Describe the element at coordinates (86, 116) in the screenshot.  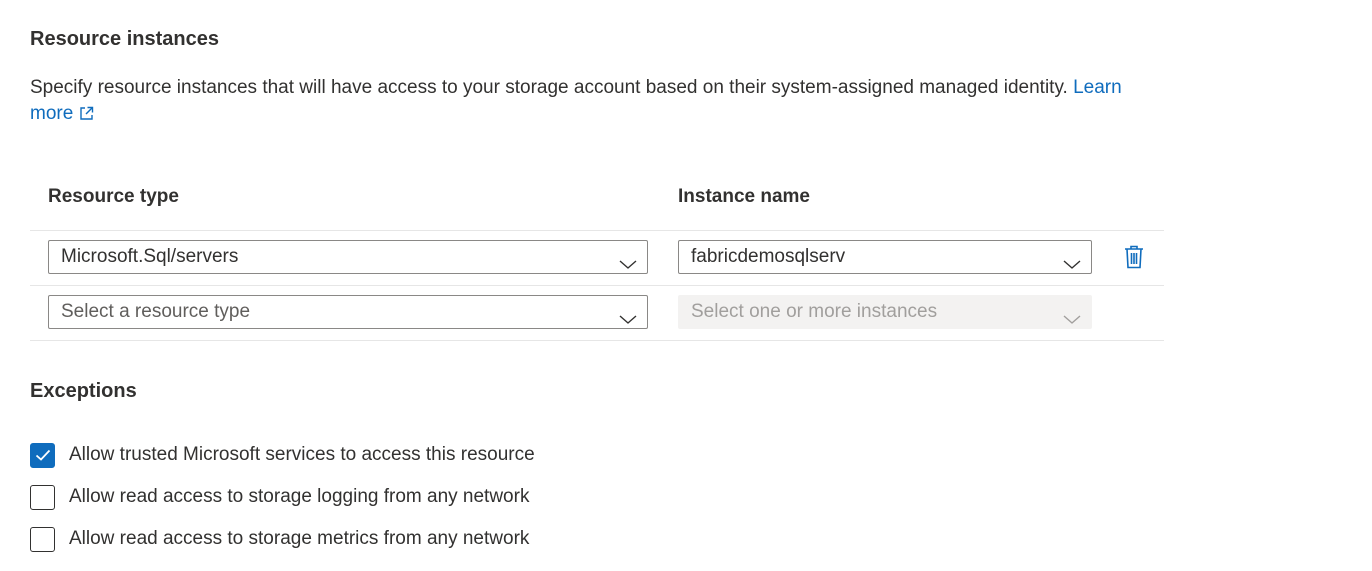
I see `external-link-icon` at that location.